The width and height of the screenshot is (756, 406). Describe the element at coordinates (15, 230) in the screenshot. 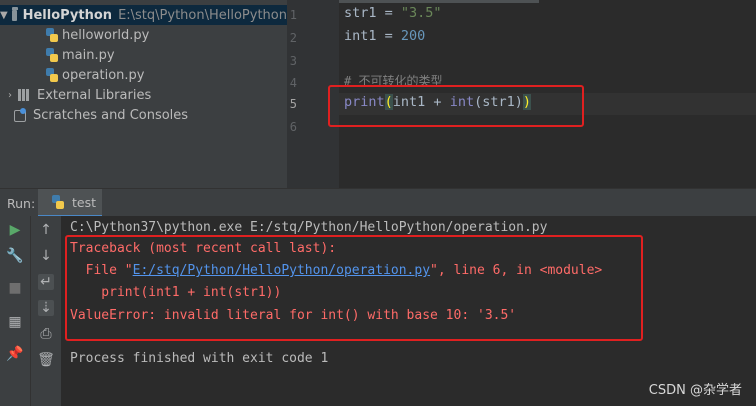

I see `rerun-icon: ▶` at that location.